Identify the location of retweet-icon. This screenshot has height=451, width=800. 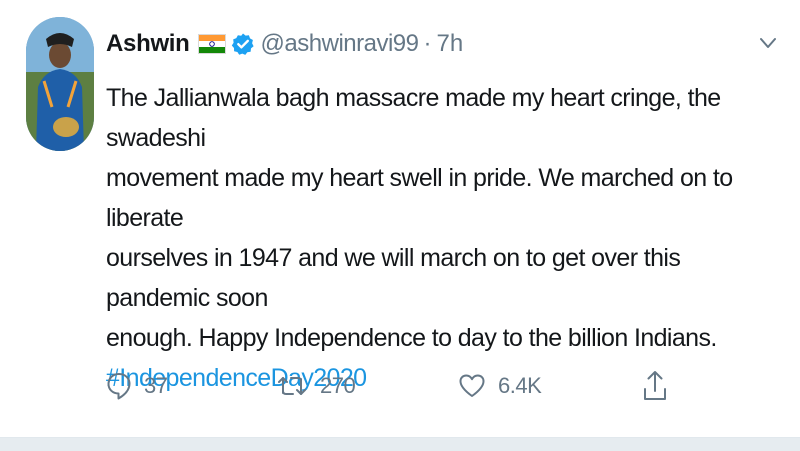
(292, 386).